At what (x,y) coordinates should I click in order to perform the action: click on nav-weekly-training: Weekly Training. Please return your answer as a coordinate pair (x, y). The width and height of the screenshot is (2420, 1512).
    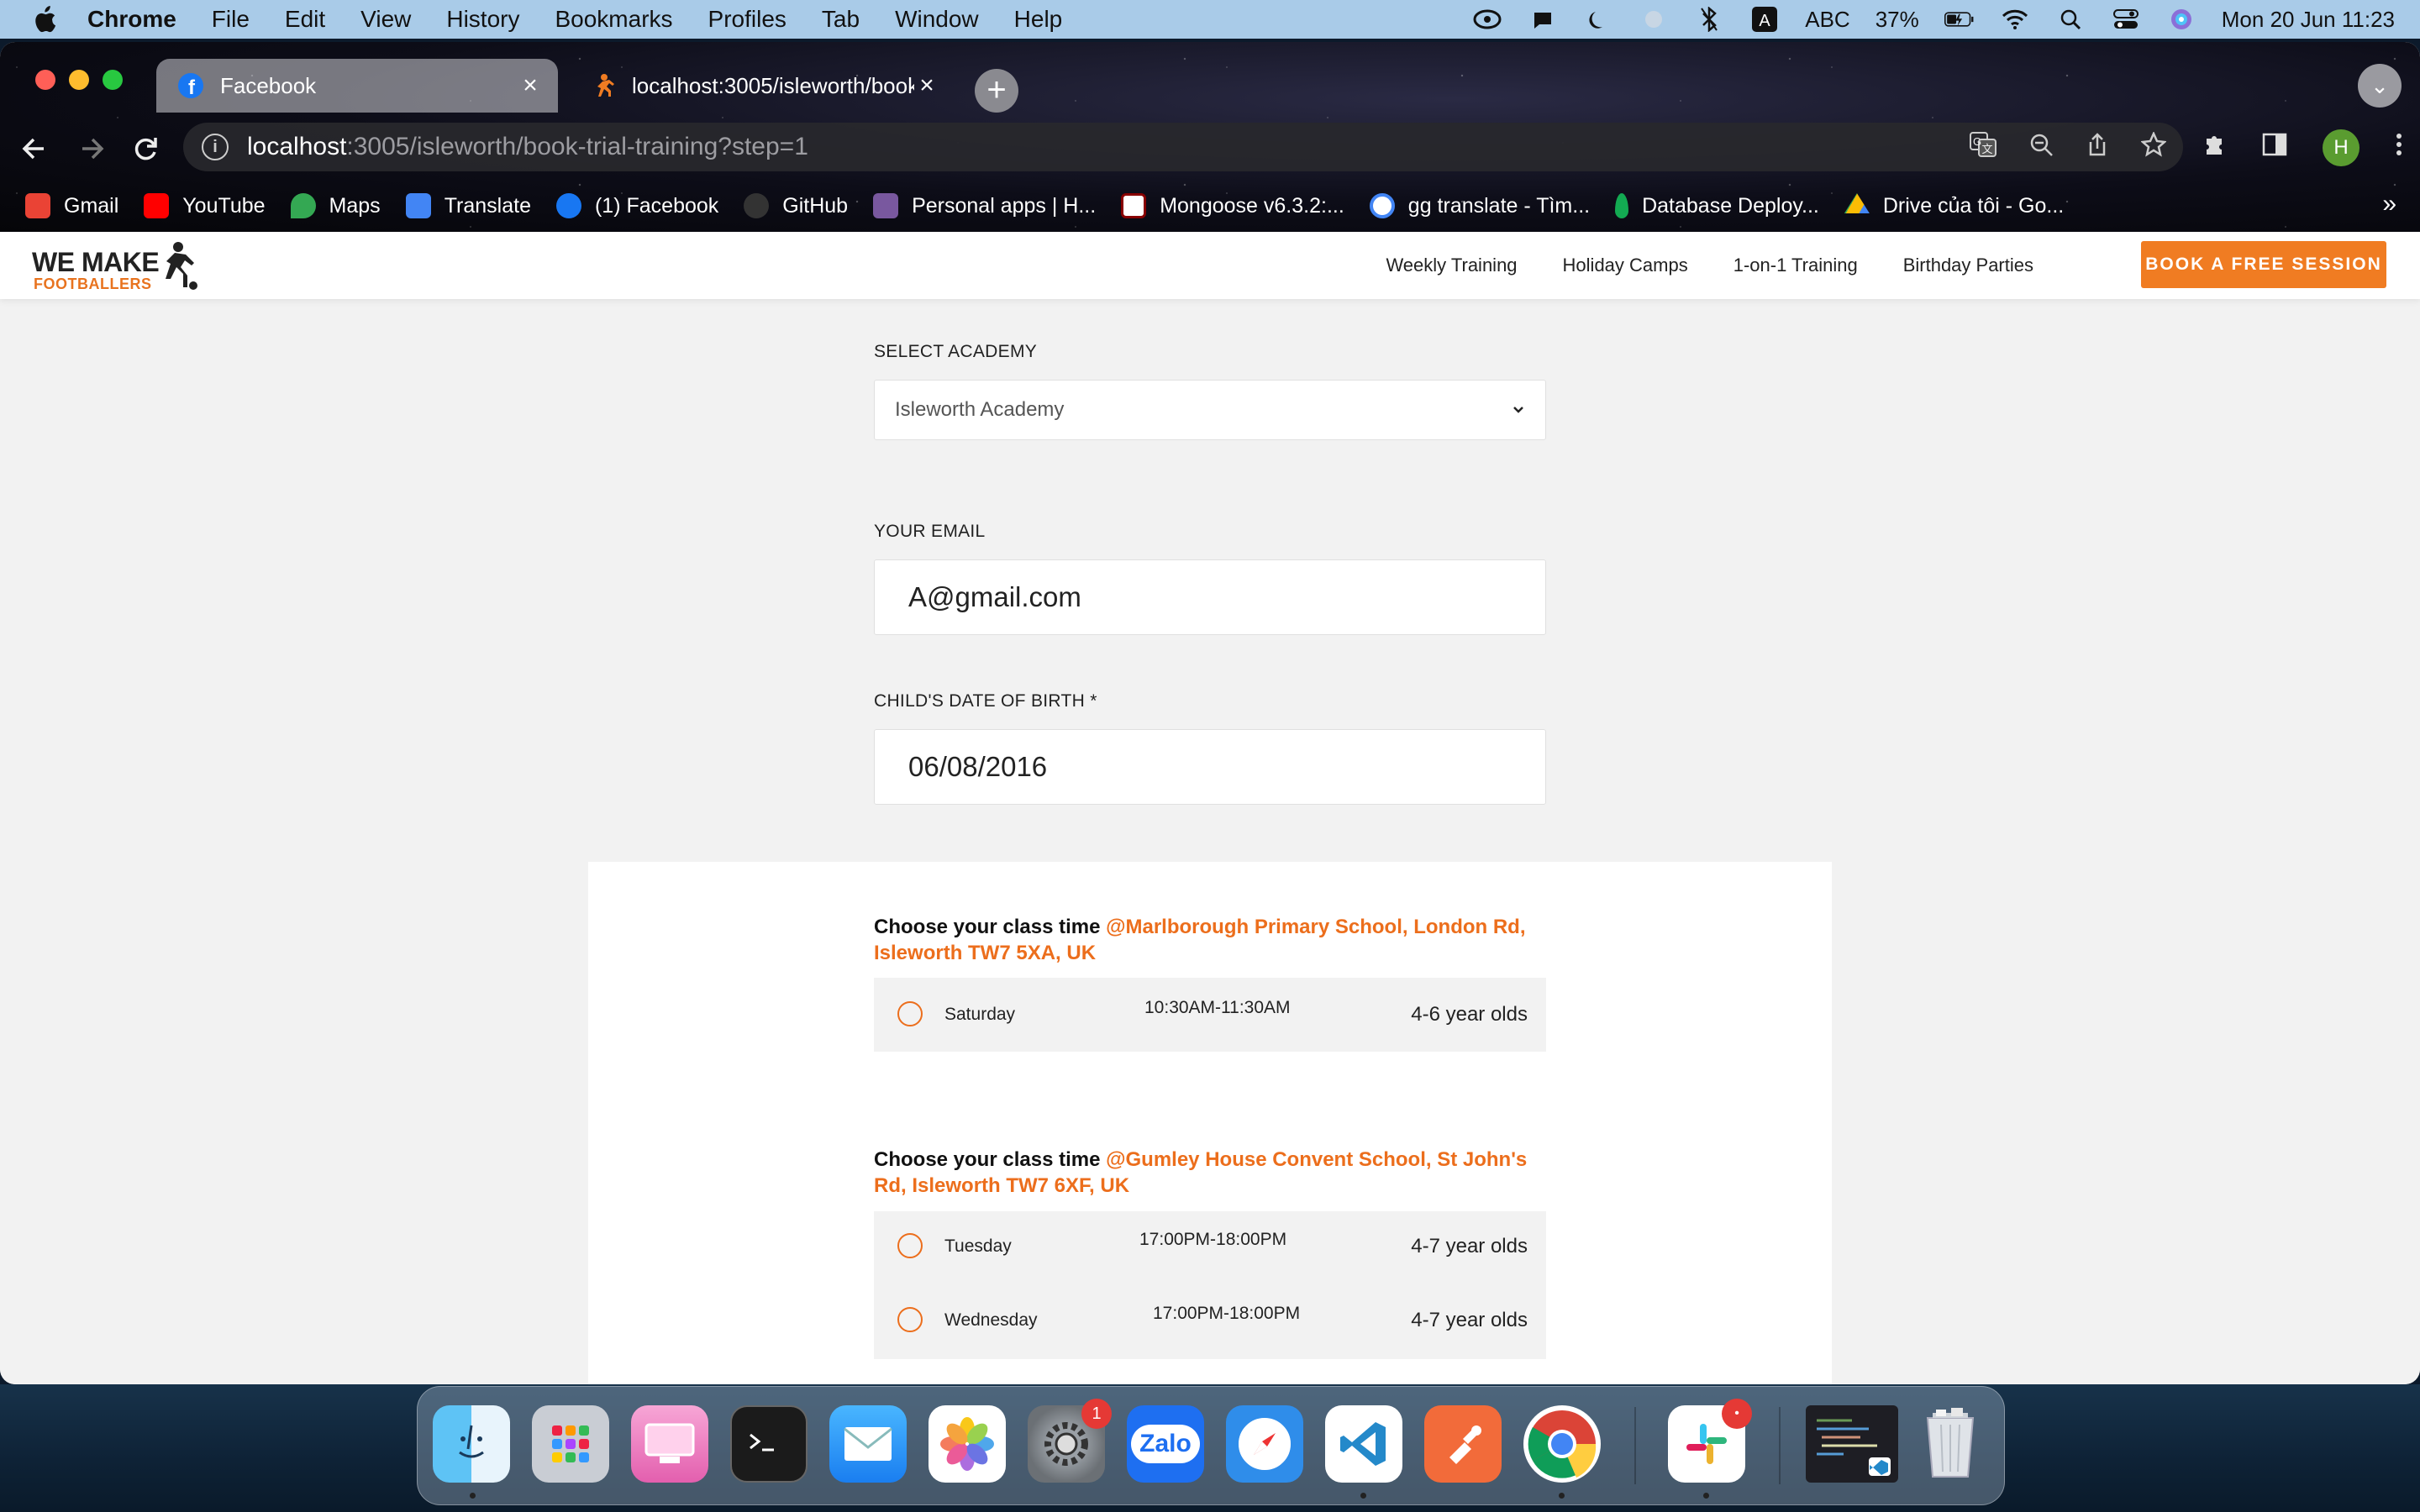
    Looking at the image, I should click on (1451, 265).